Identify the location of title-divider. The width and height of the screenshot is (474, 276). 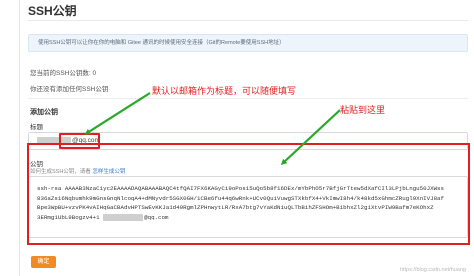
(248, 20).